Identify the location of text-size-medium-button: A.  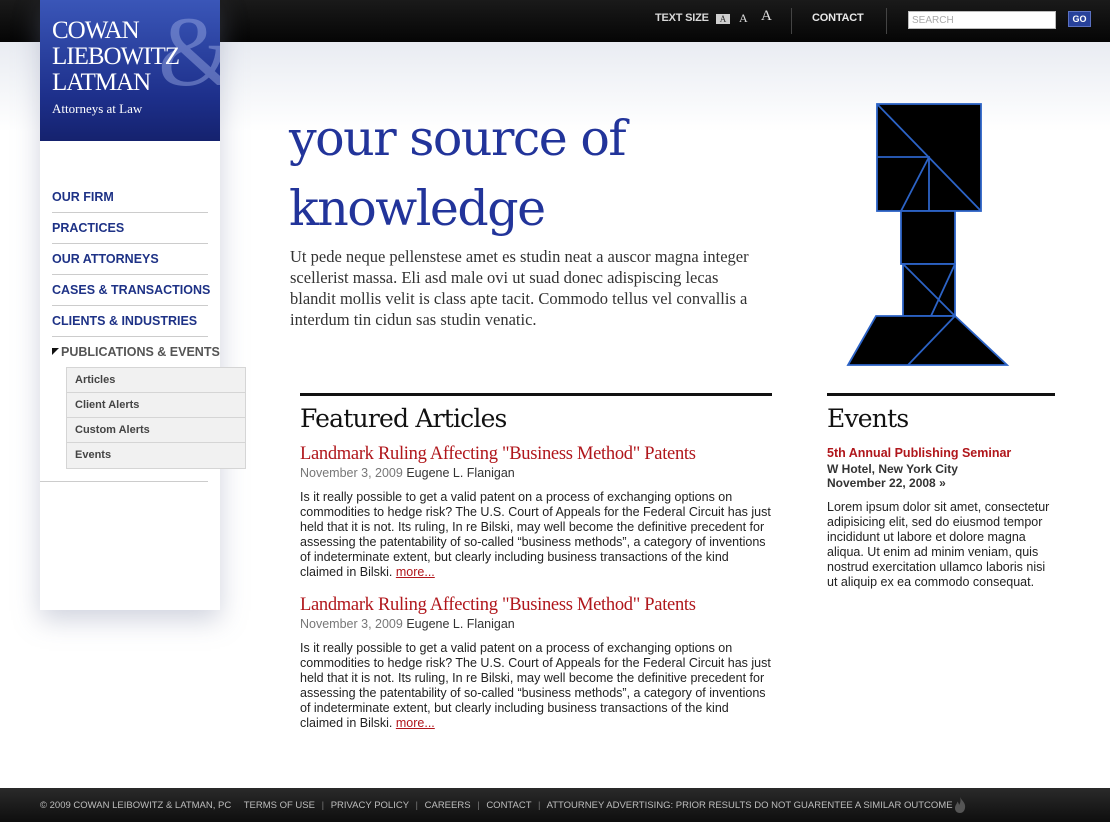
(743, 18).